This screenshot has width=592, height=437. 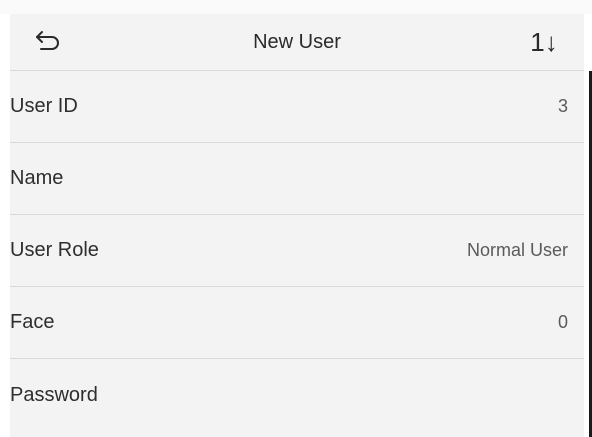 I want to click on back-button, so click(x=48, y=42).